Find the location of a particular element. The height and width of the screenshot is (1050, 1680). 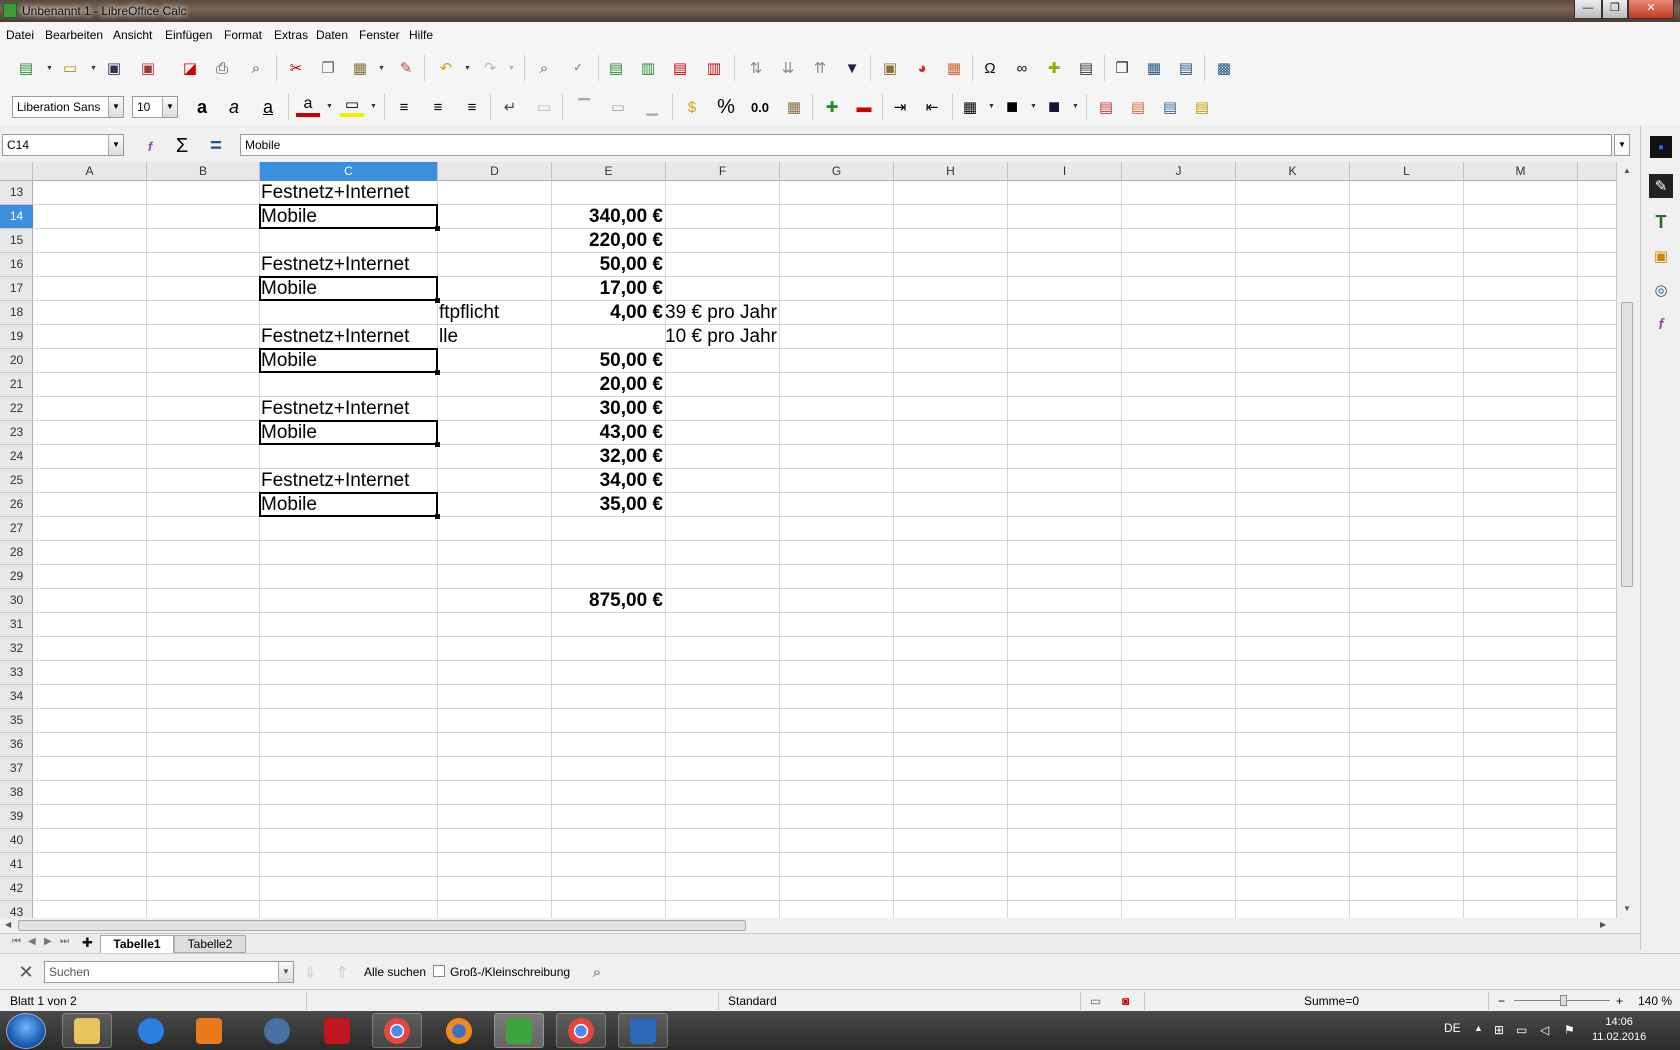

menu-format: Format is located at coordinates (243, 35).